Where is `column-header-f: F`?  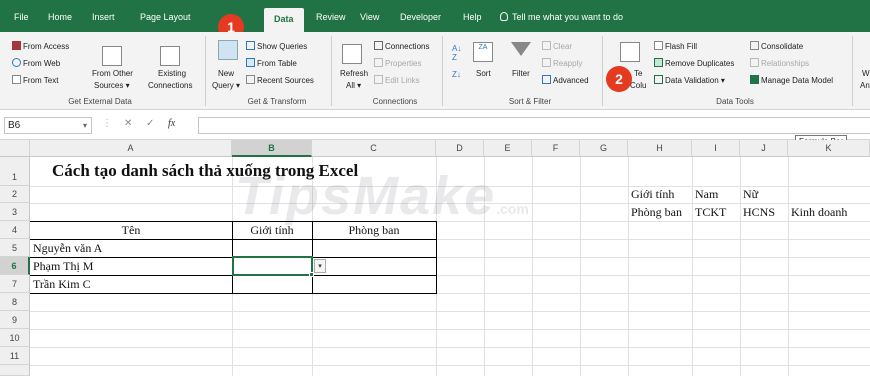
column-header-f: F is located at coordinates (556, 148).